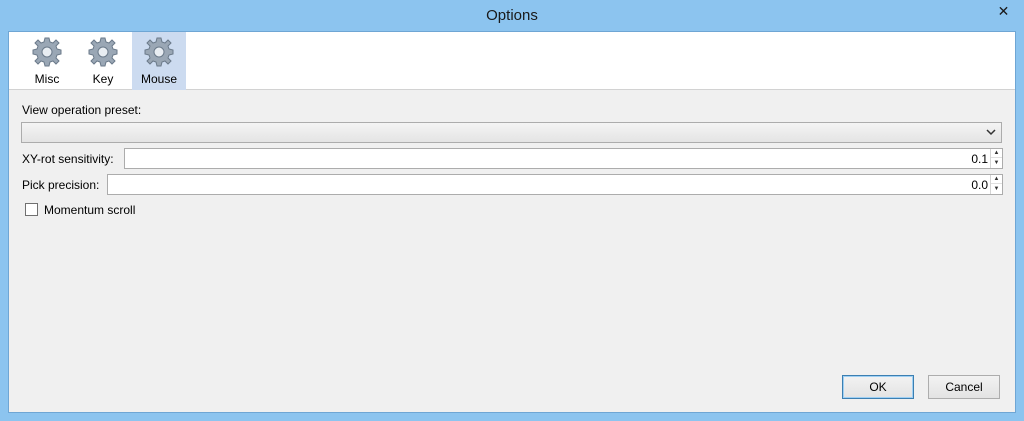 The height and width of the screenshot is (421, 1024). I want to click on cancel-button-label: Cancel, so click(964, 387).